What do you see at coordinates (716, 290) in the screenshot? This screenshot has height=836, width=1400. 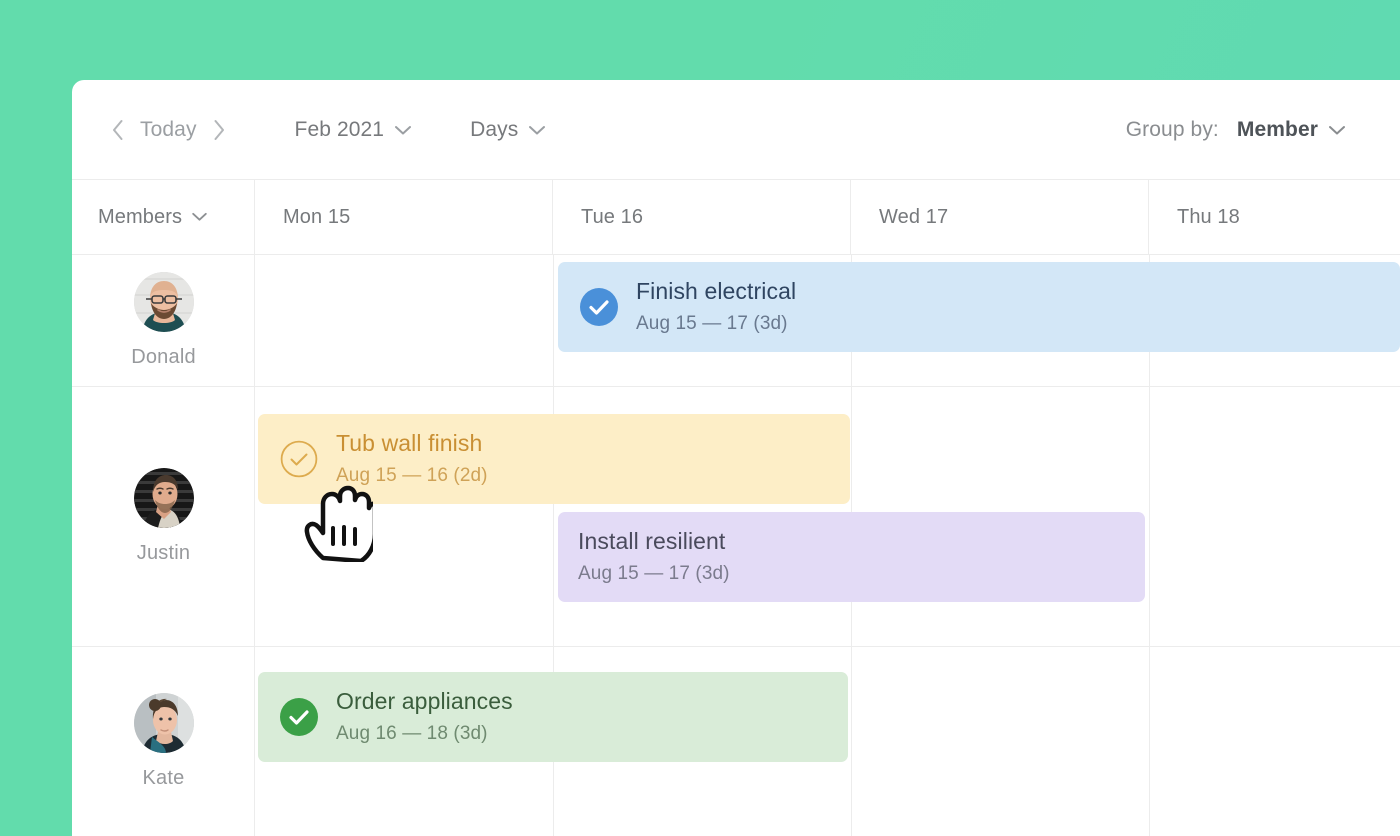 I see `task-title: Finish electrical` at bounding box center [716, 290].